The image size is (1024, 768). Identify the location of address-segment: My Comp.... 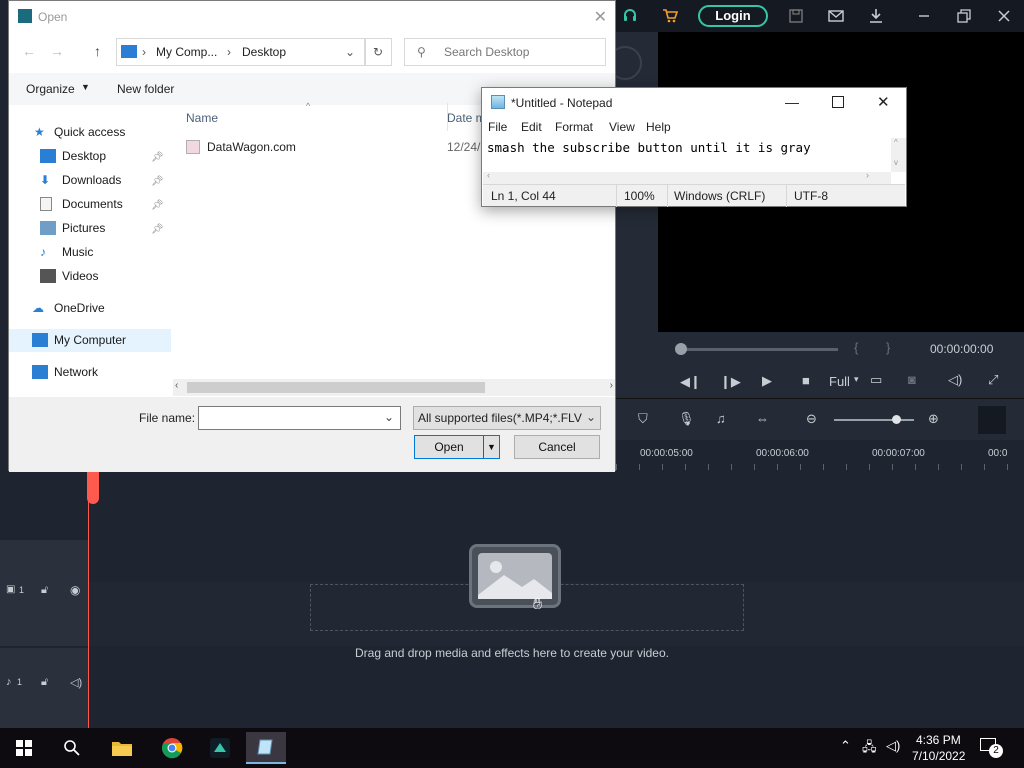
(186, 52).